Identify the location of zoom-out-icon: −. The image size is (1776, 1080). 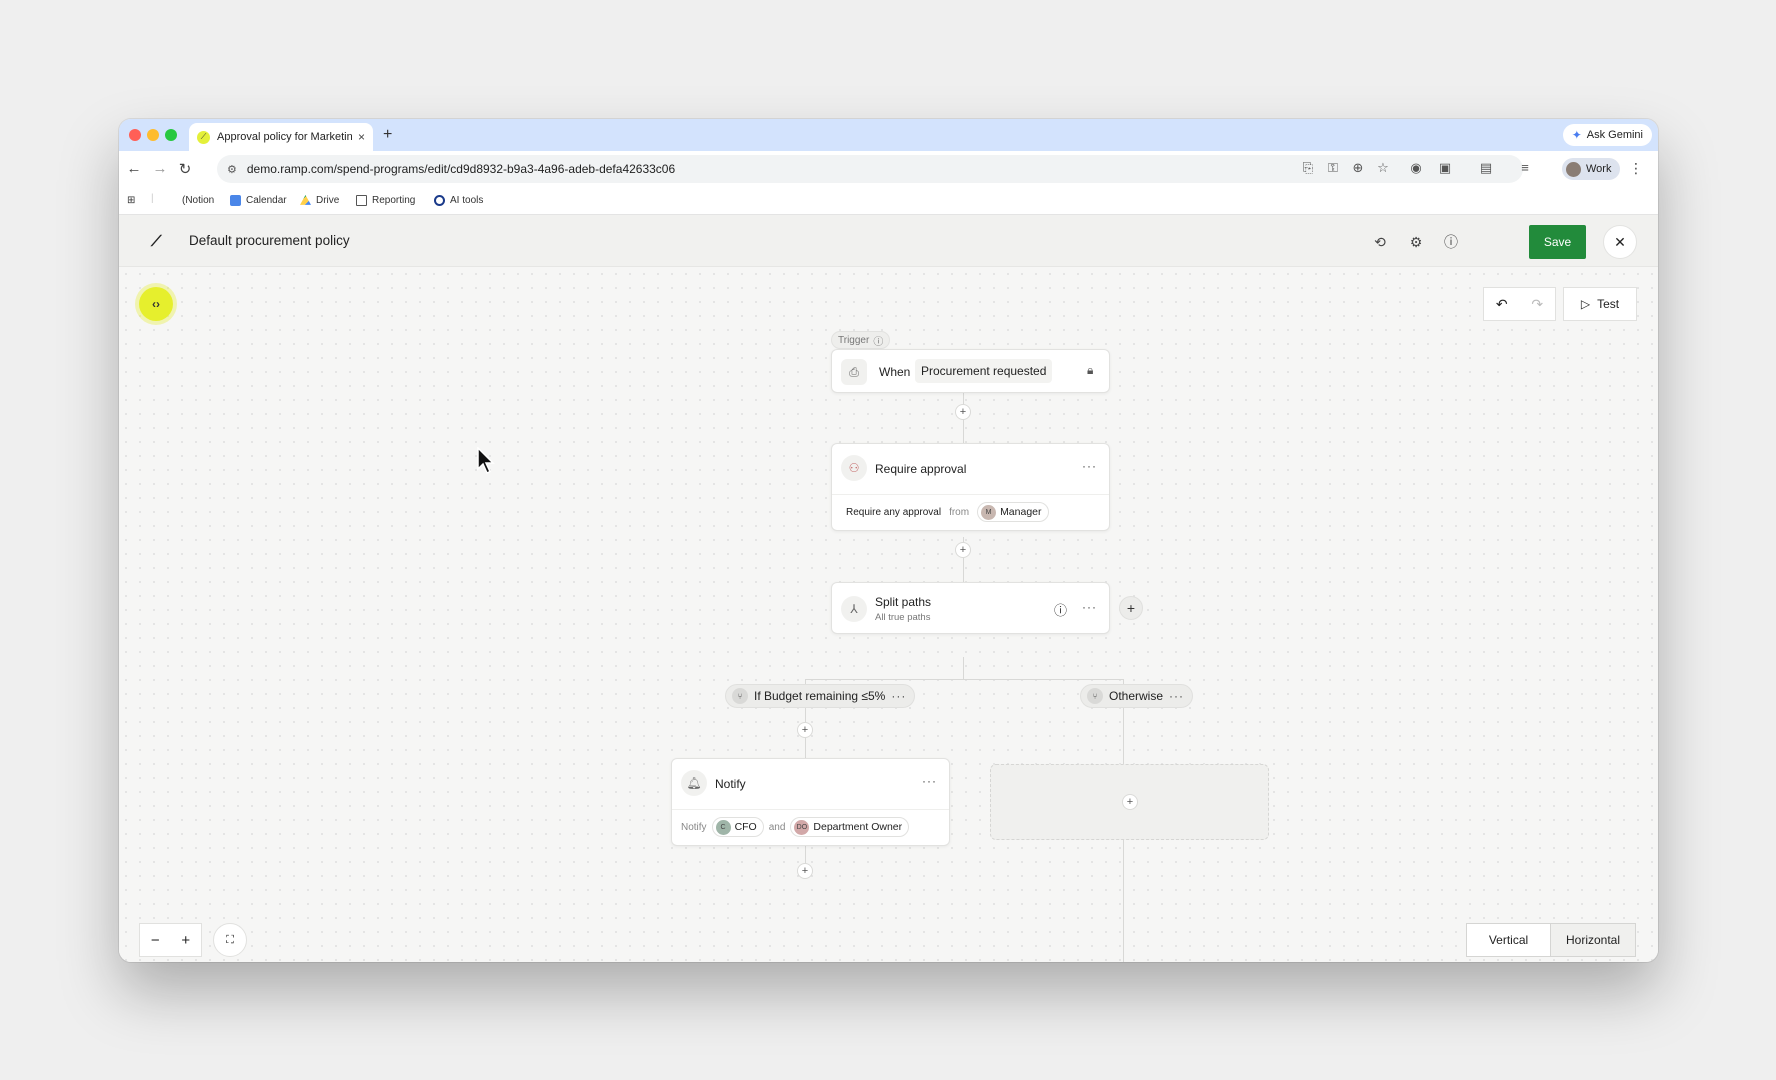
(155, 940).